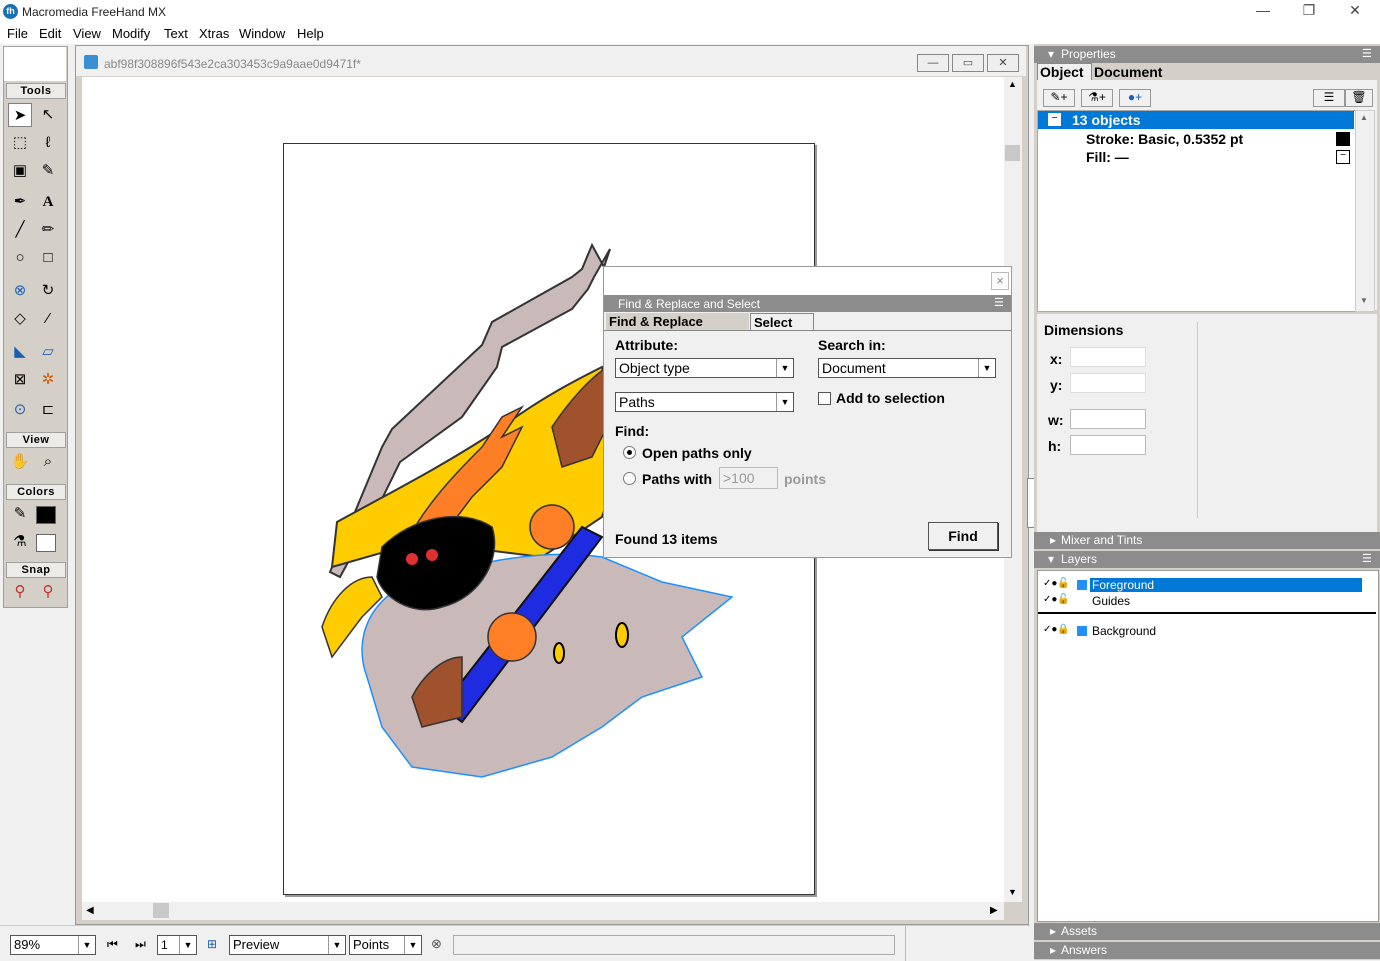 Image resolution: width=1380 pixels, height=961 pixels. Describe the element at coordinates (436, 944) in the screenshot. I see `cancel-icon: ⊗` at that location.